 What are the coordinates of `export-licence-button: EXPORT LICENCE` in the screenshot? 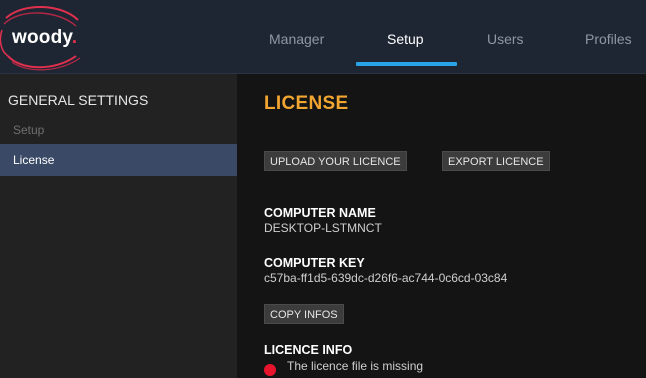 It's located at (496, 161).